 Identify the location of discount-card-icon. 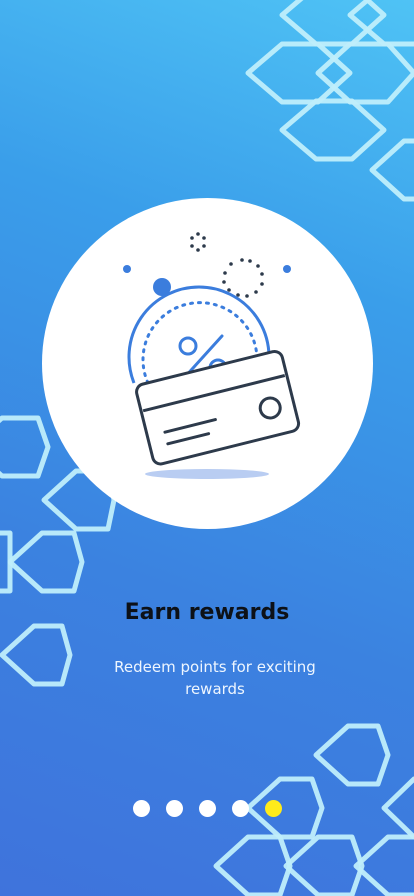
(212, 355).